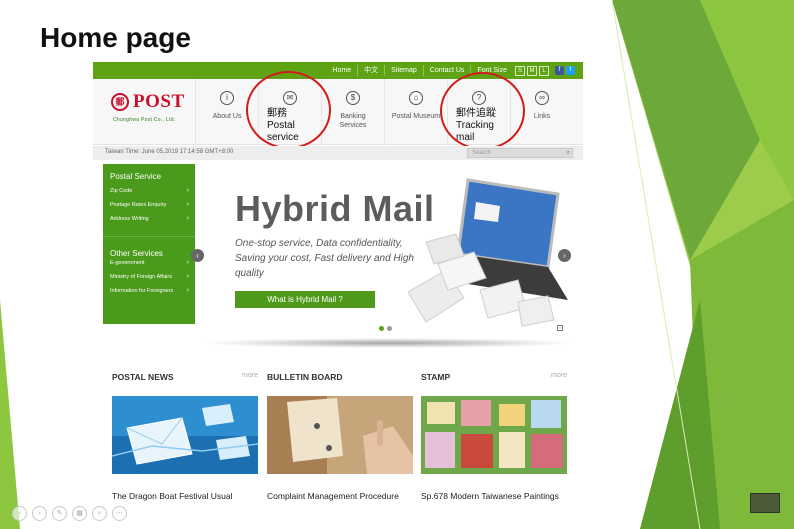 This screenshot has height=529, width=794. What do you see at coordinates (389, 328) in the screenshot?
I see `carousel-dot` at bounding box center [389, 328].